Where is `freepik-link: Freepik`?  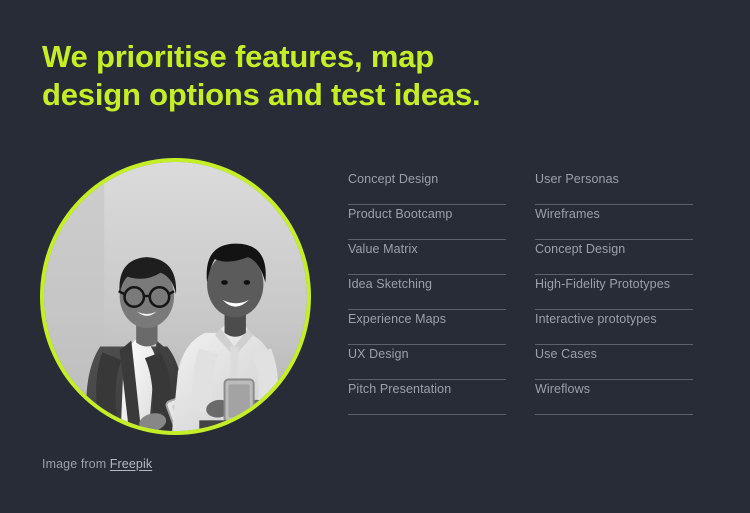 freepik-link: Freepik is located at coordinates (131, 464).